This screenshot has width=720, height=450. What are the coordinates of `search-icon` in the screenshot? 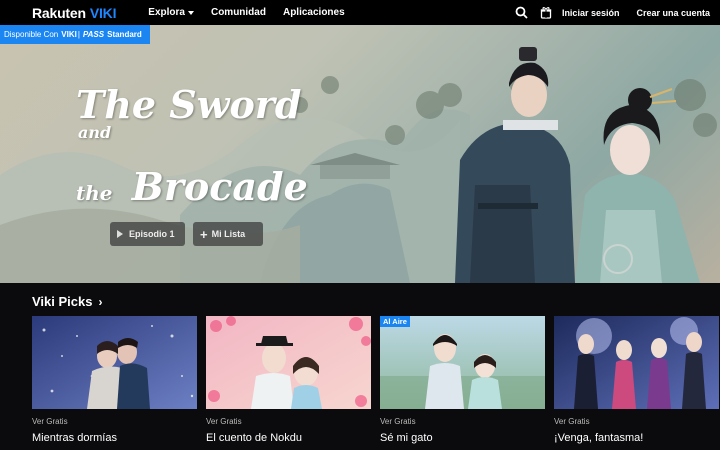 It's located at (522, 13).